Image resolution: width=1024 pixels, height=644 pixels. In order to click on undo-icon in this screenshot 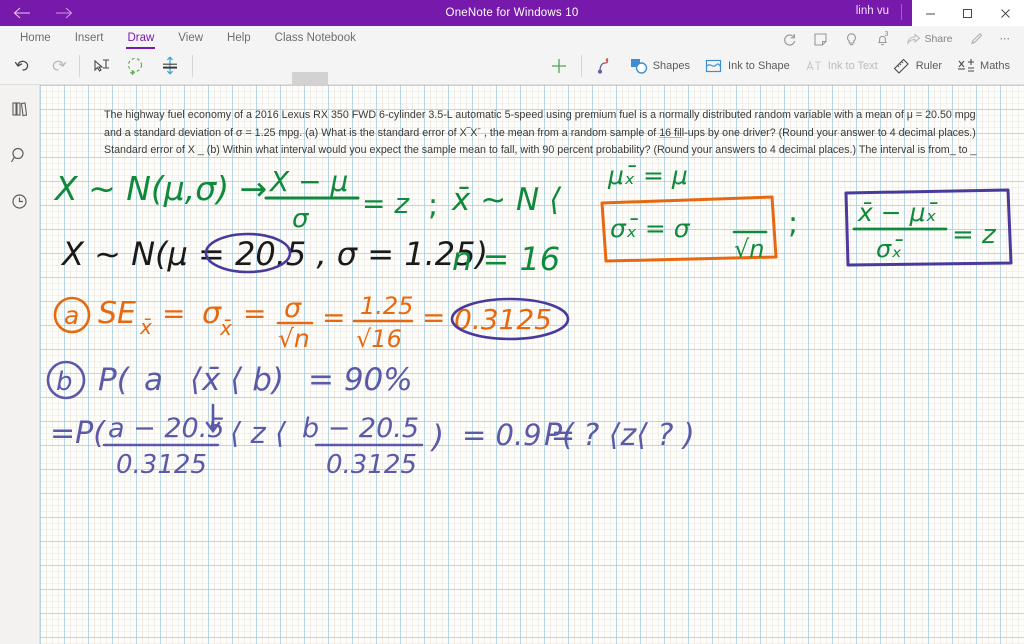, I will do `click(23, 66)`.